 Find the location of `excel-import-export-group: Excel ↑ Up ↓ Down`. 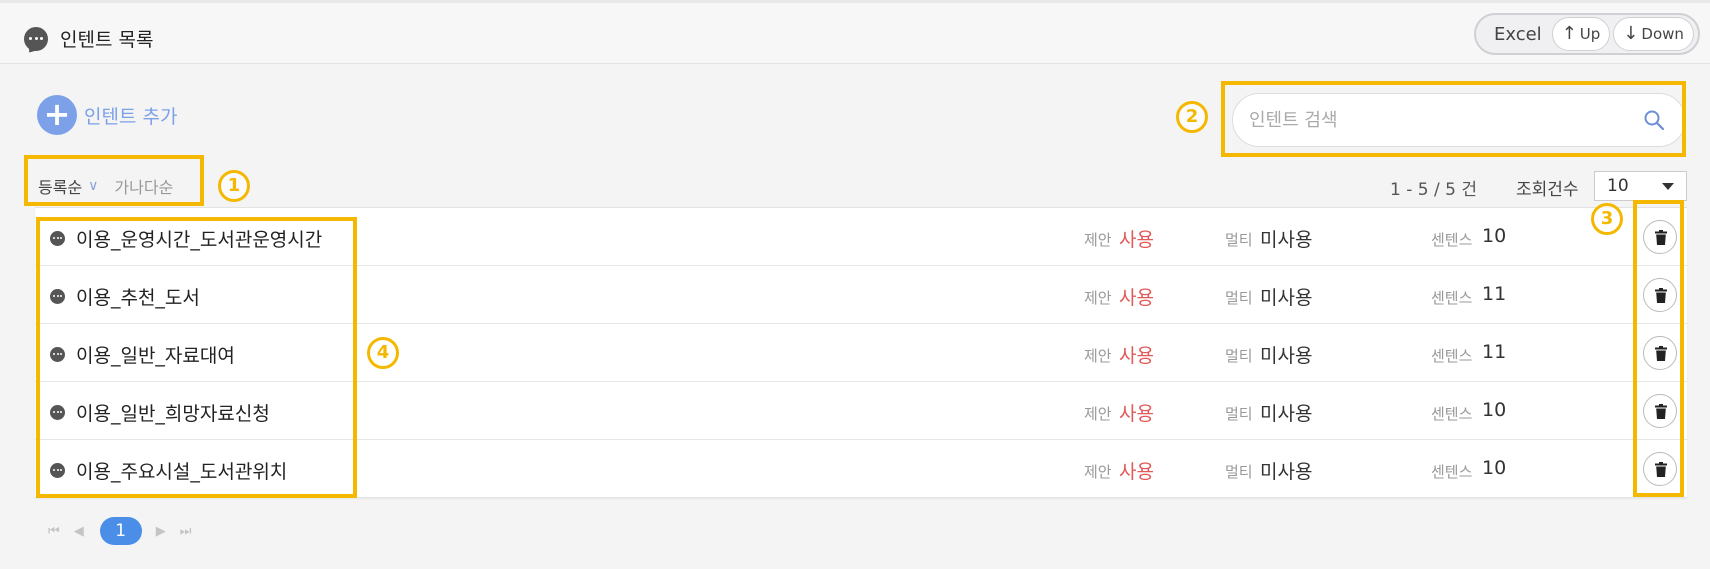

excel-import-export-group: Excel ↑ Up ↓ Down is located at coordinates (1587, 34).